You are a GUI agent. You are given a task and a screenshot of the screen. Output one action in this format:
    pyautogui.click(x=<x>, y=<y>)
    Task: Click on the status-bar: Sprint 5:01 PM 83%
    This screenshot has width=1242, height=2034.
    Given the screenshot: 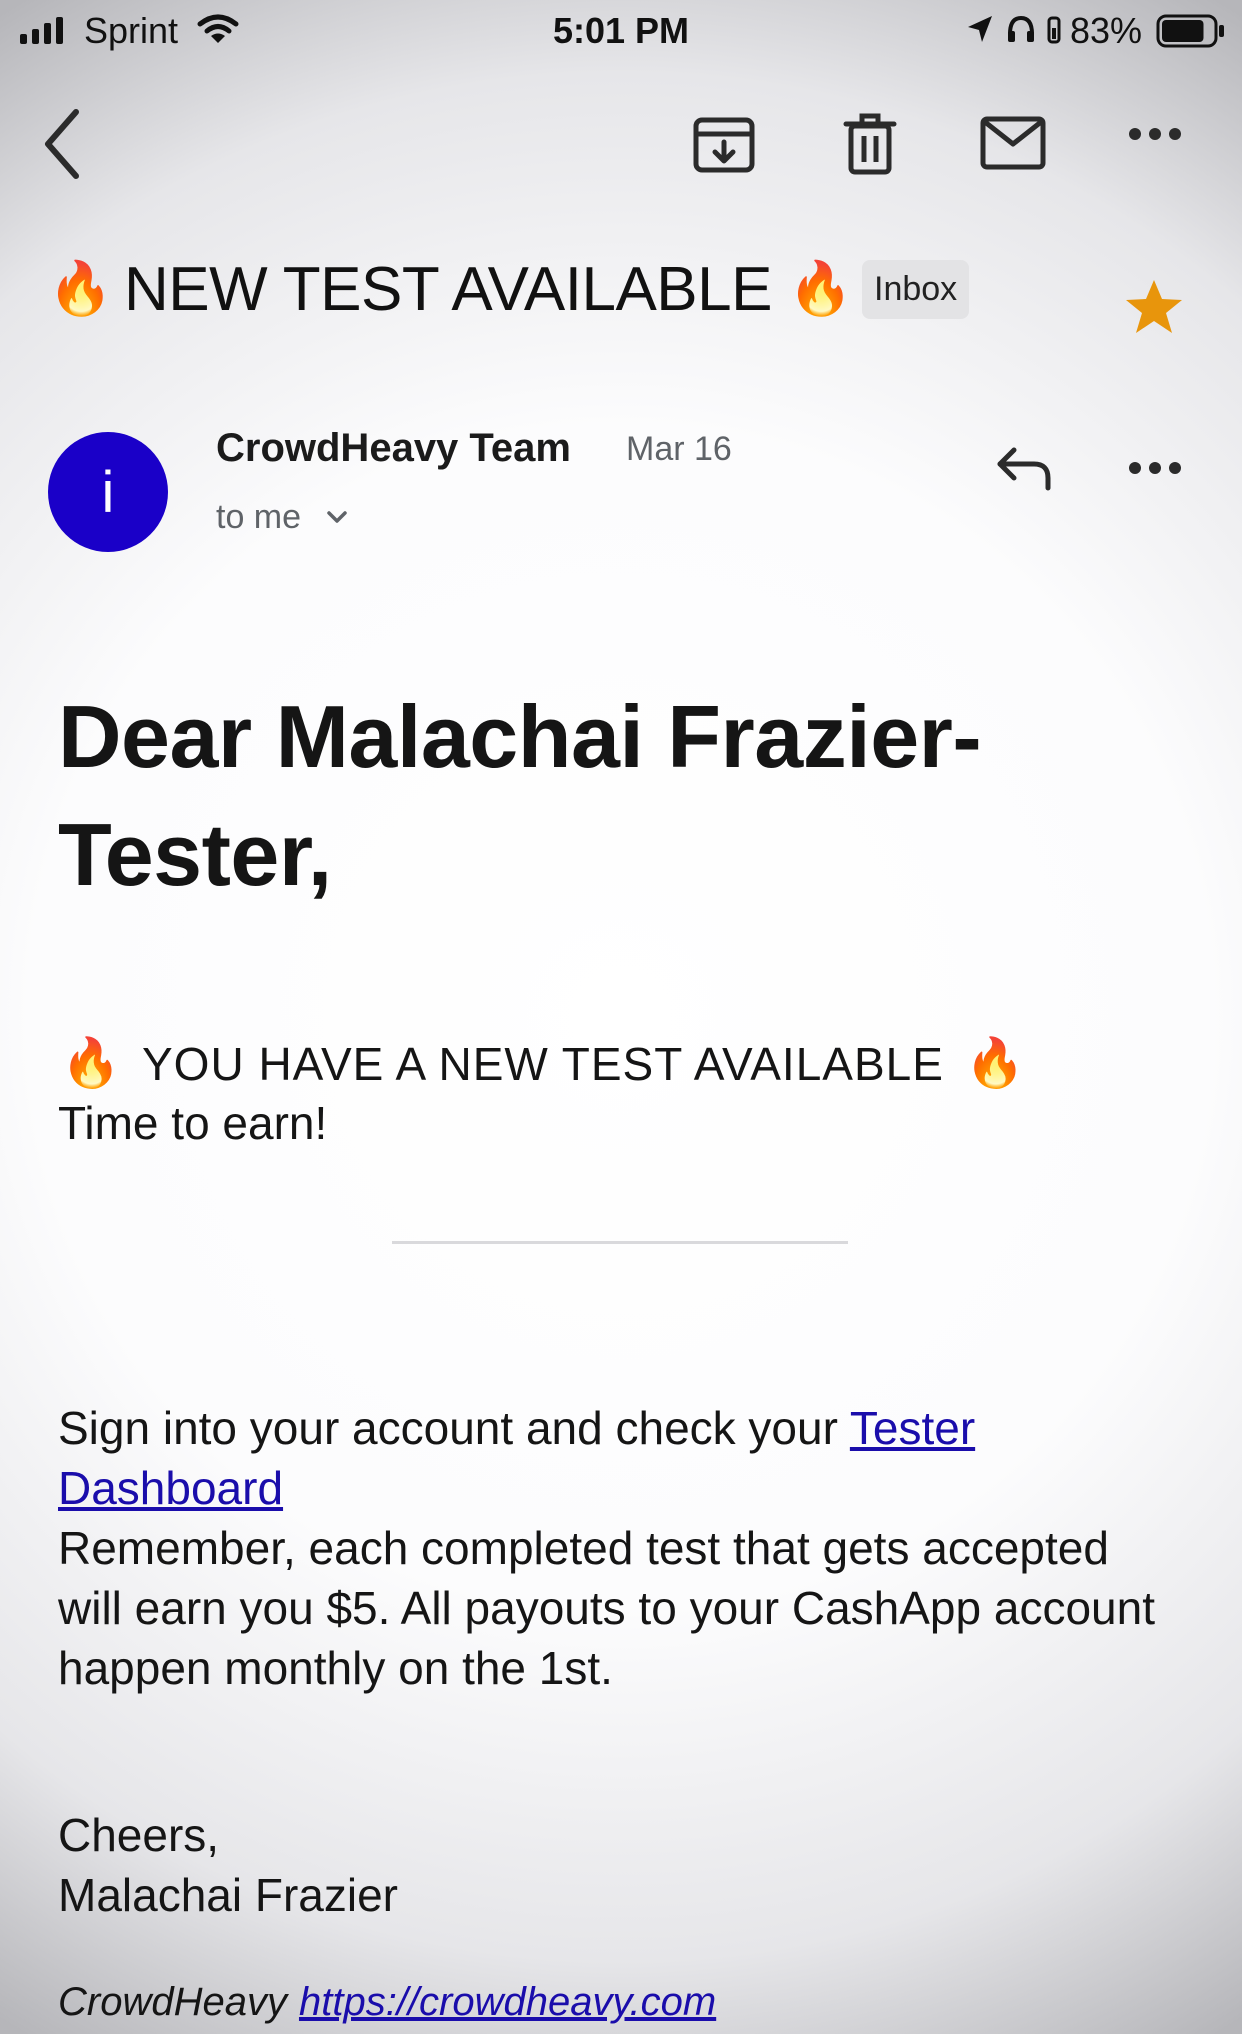 What is the action you would take?
    pyautogui.click(x=621, y=32)
    